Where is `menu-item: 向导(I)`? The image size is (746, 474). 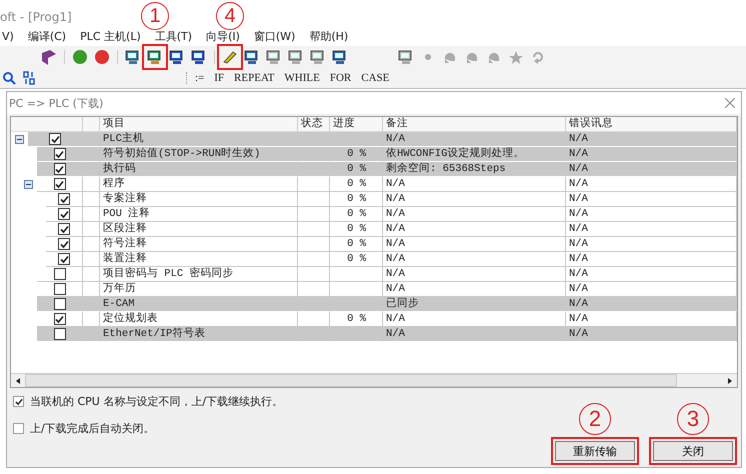 menu-item: 向导(I) is located at coordinates (223, 36).